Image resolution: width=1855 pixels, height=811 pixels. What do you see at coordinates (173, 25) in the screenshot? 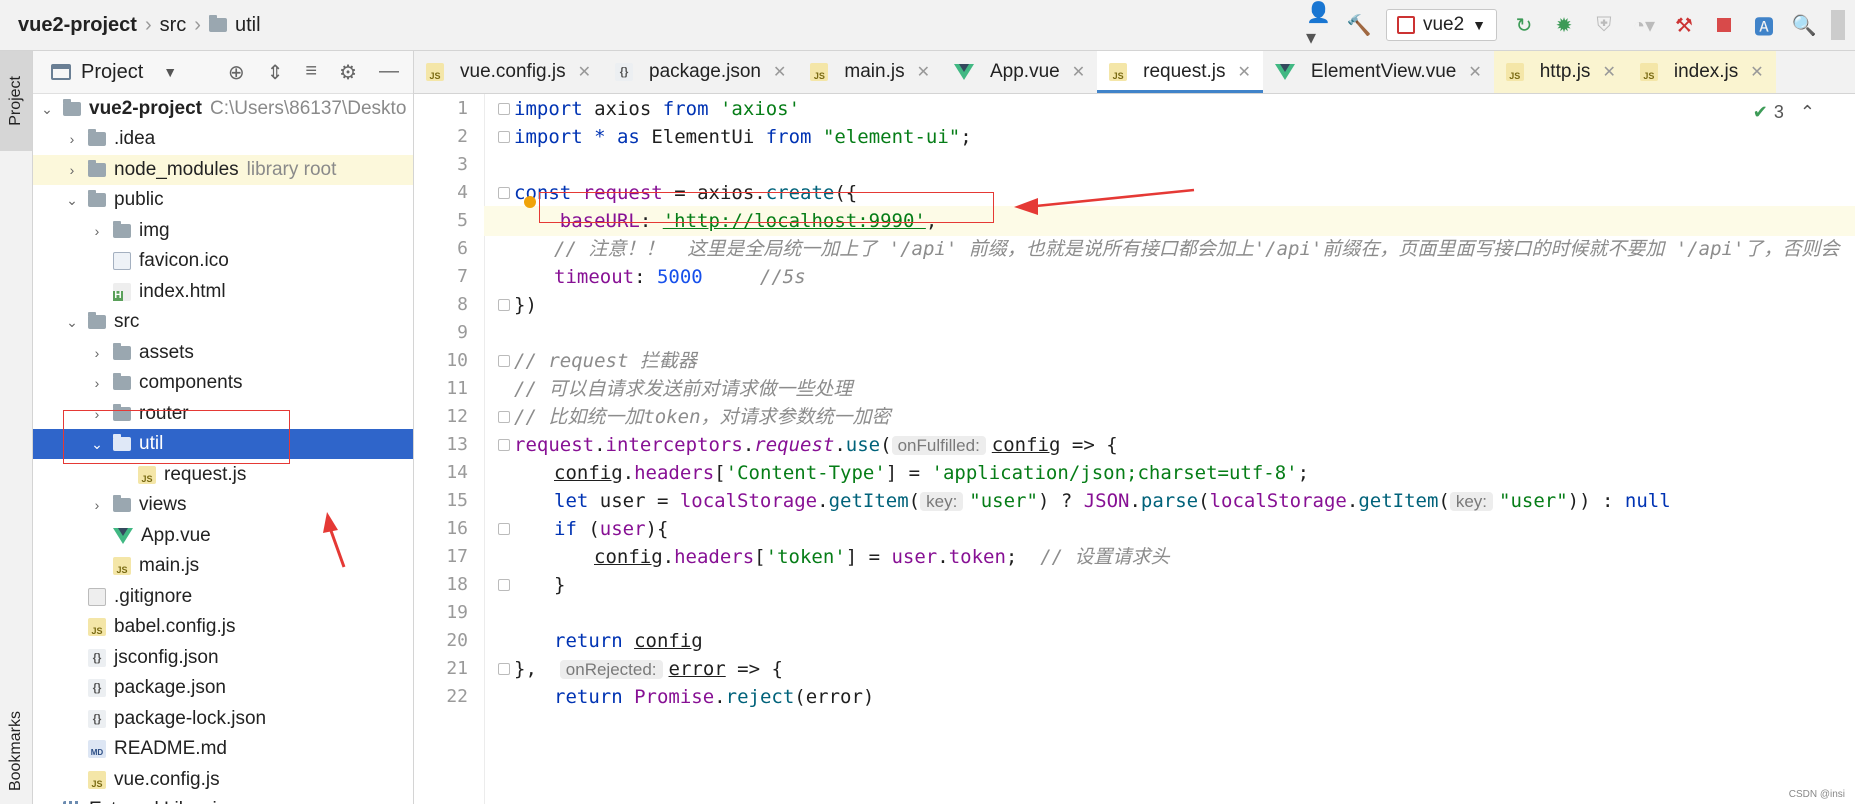
I see `breadcrumb-src: src` at bounding box center [173, 25].